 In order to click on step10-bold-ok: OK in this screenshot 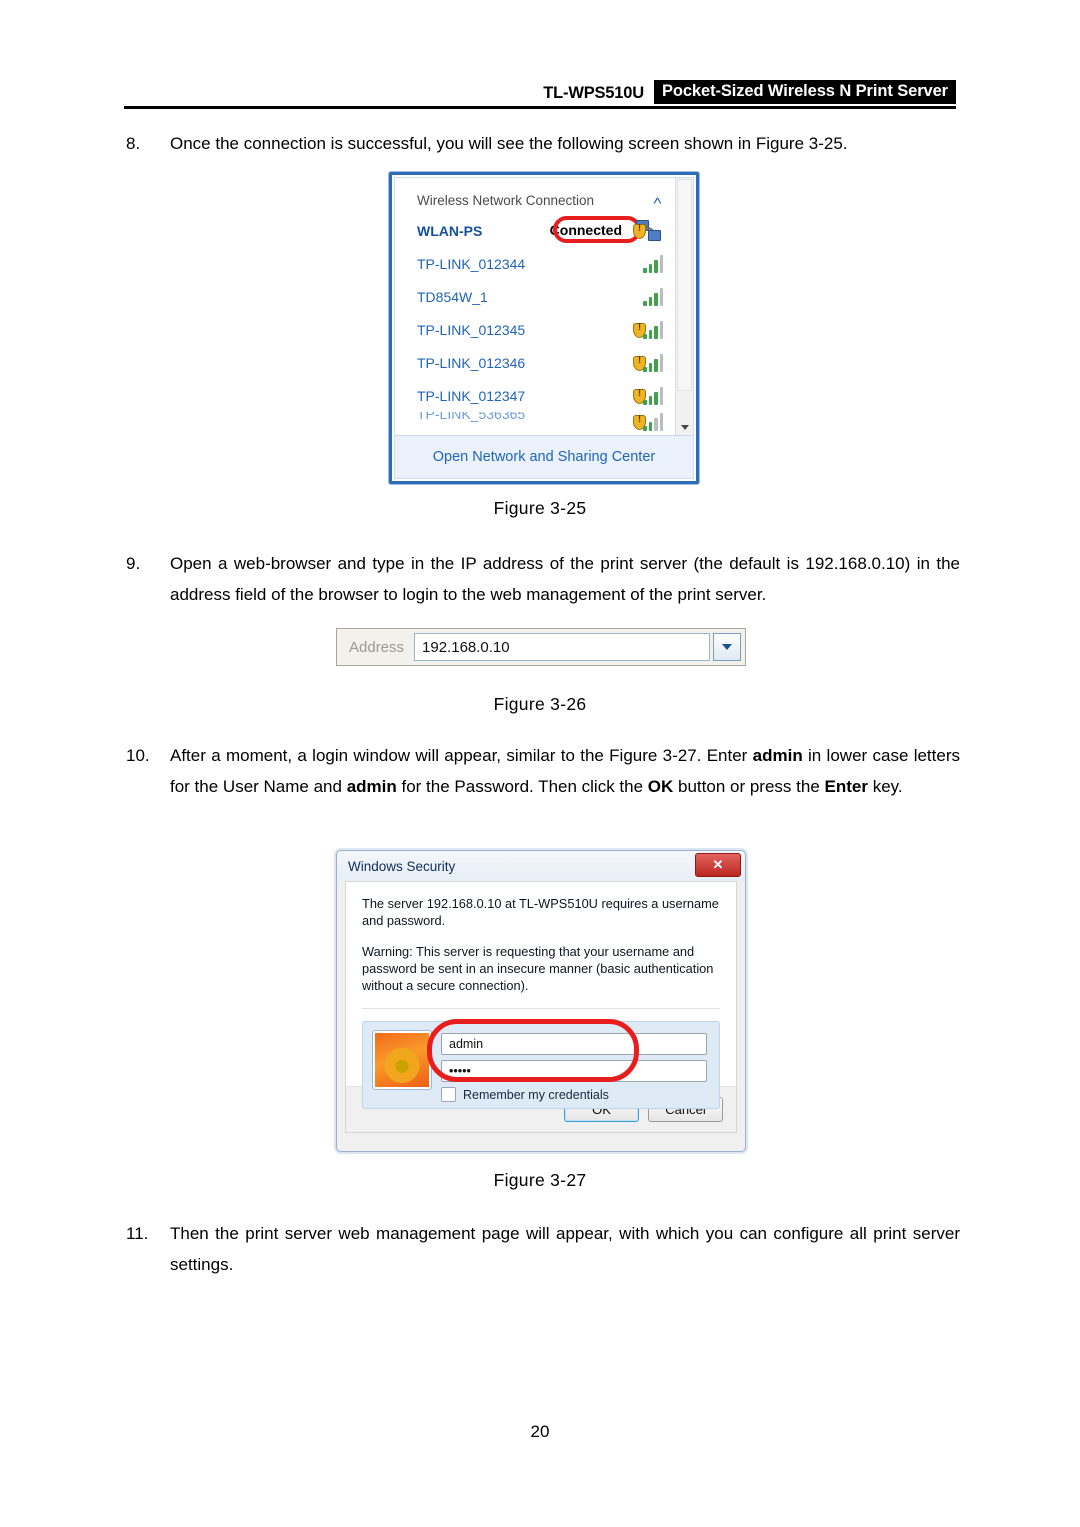, I will do `click(660, 786)`.